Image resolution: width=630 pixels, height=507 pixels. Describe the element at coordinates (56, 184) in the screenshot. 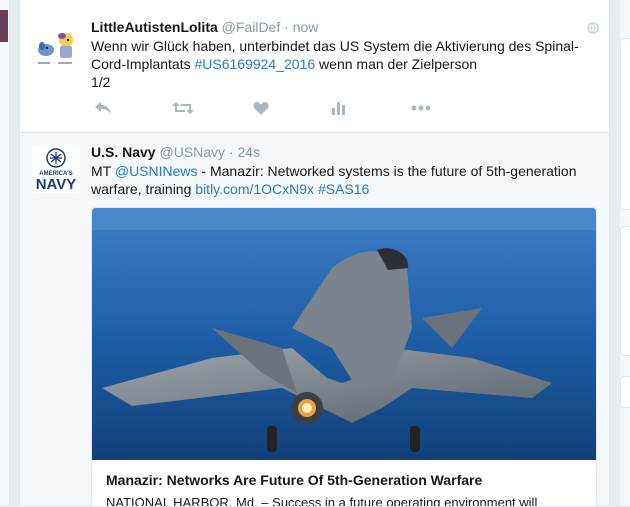

I see `avatar-label-bottom: NAVY` at that location.